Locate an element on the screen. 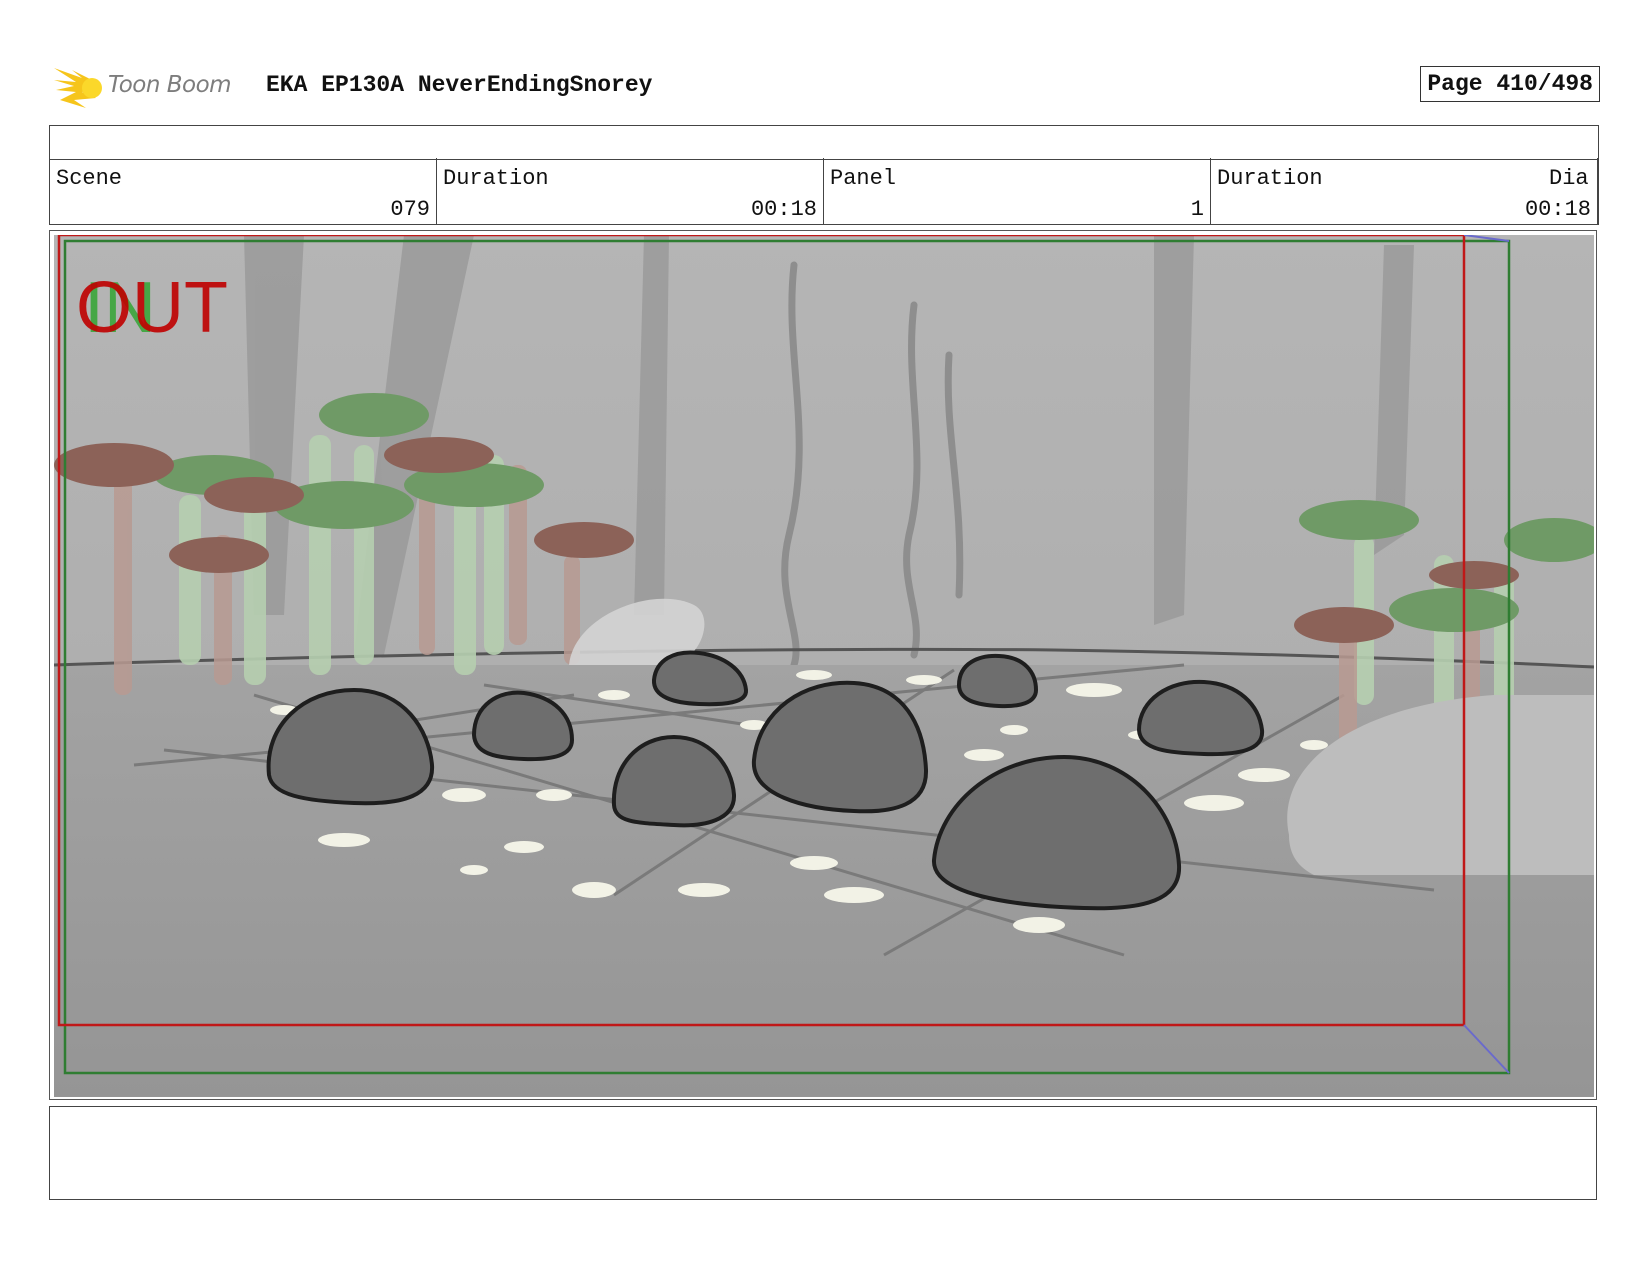  scene-label: Scene is located at coordinates (89, 178).